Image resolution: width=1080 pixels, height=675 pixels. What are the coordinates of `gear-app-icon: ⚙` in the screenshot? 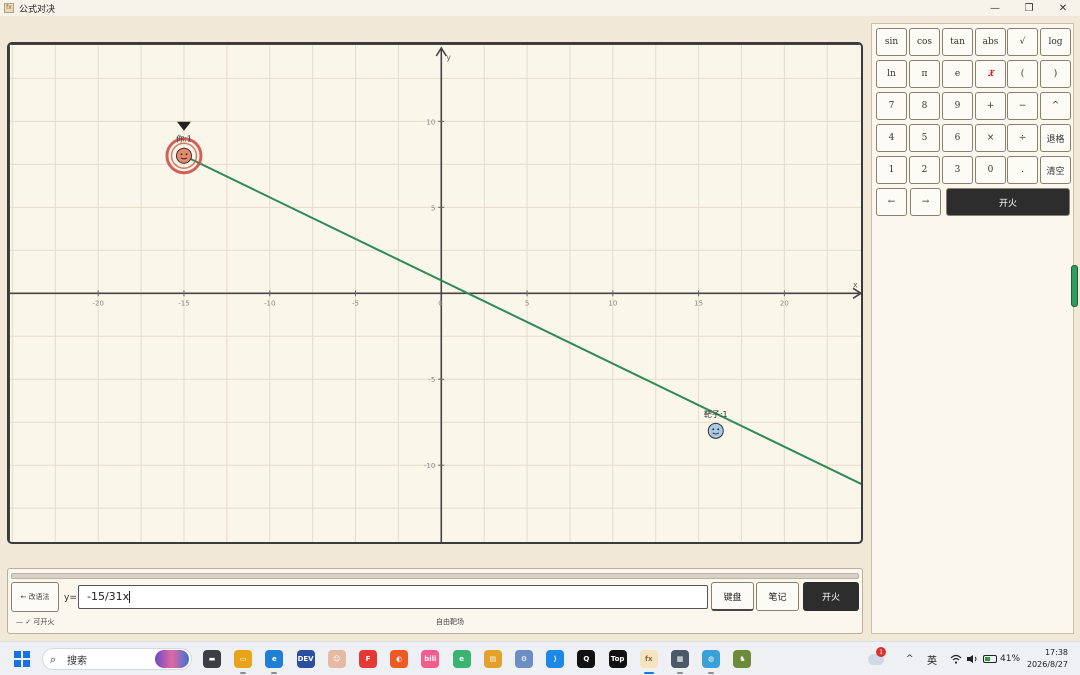 It's located at (524, 659).